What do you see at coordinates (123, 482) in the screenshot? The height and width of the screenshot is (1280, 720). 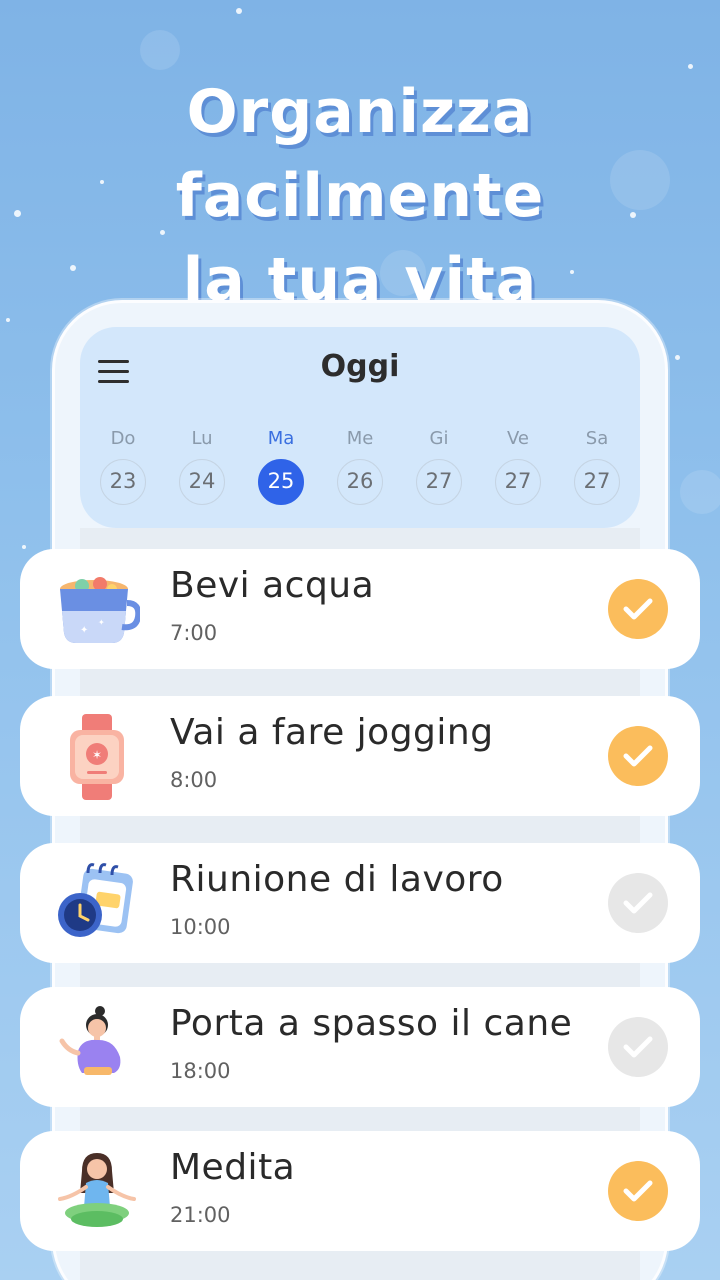 I see `day-date: 23` at bounding box center [123, 482].